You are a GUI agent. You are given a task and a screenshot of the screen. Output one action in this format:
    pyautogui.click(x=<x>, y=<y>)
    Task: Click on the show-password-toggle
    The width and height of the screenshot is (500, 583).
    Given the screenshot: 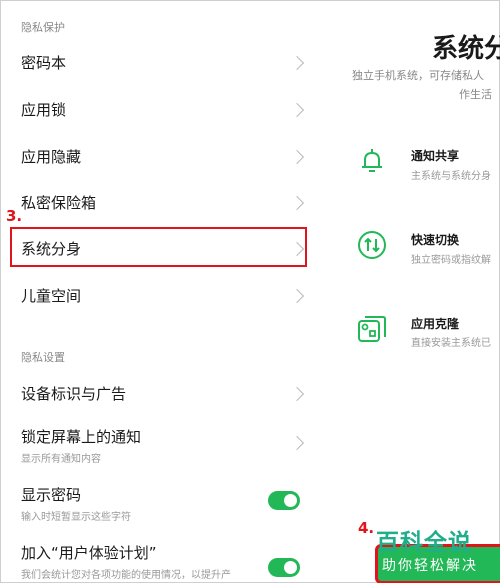 What is the action you would take?
    pyautogui.click(x=284, y=500)
    